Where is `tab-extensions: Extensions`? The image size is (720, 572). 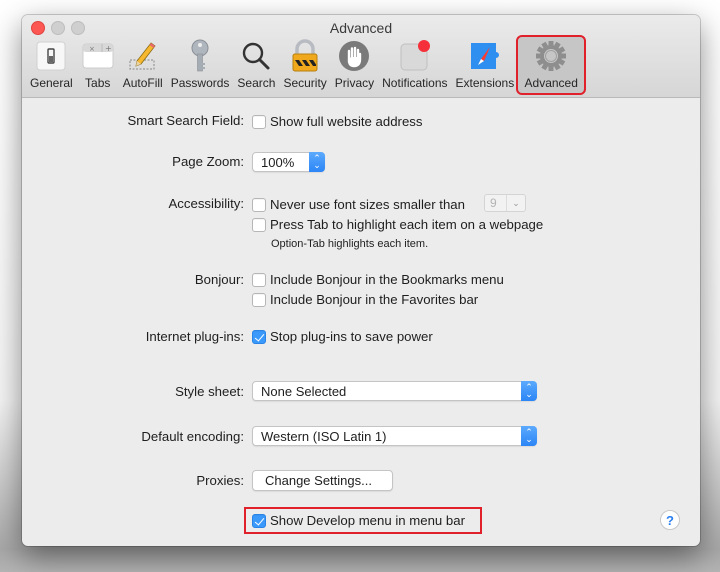
tab-extensions: Extensions is located at coordinates (485, 65).